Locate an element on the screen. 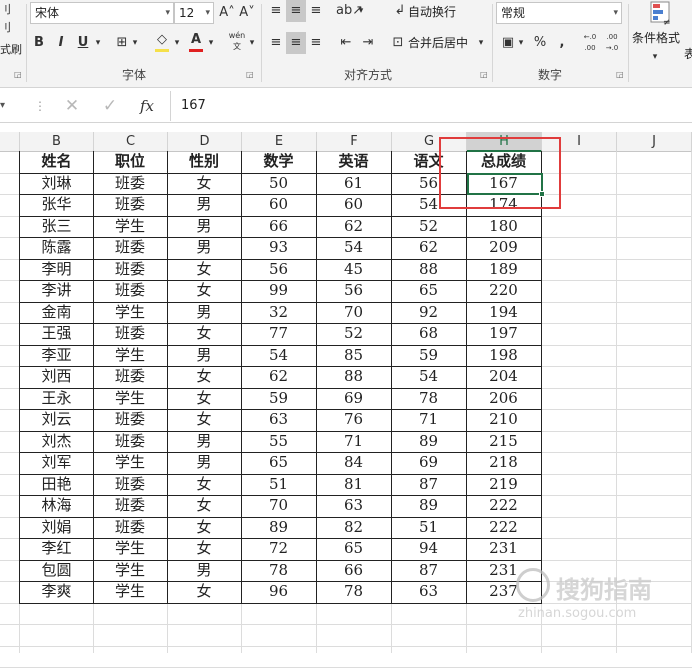  table-cell: 60 is located at coordinates (279, 205).